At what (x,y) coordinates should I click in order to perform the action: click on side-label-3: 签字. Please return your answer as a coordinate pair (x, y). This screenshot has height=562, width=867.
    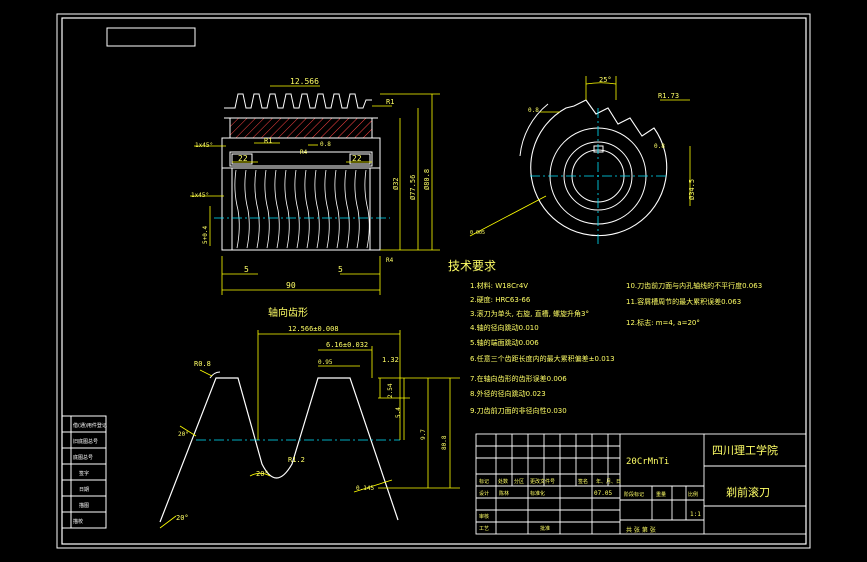
    Looking at the image, I should click on (84, 473).